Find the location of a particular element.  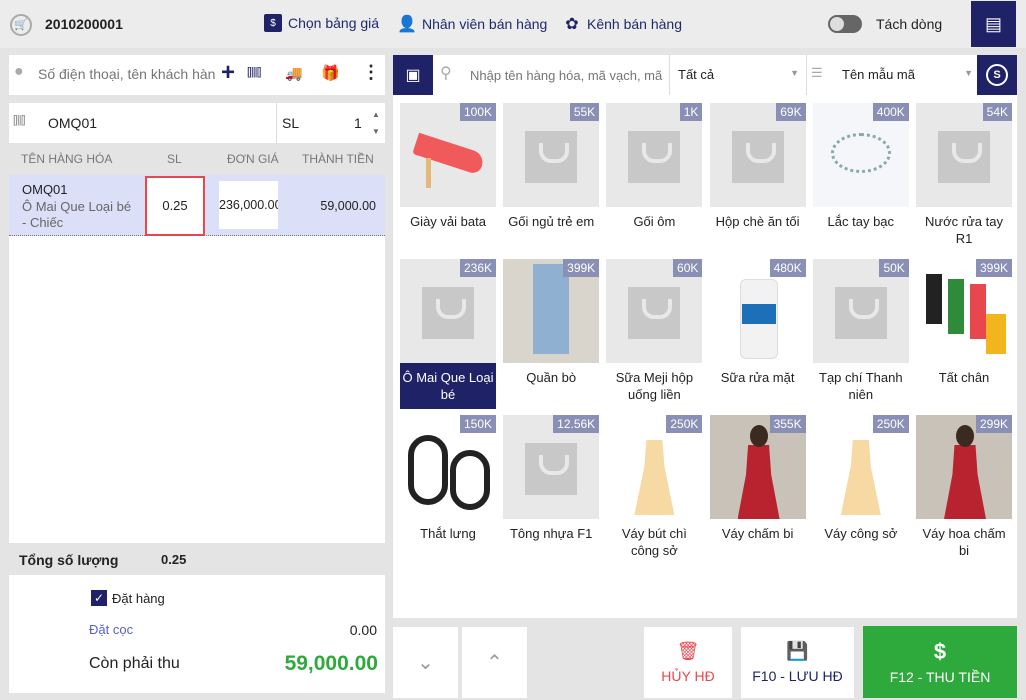

more-options-icon: ⋮ is located at coordinates (371, 72).